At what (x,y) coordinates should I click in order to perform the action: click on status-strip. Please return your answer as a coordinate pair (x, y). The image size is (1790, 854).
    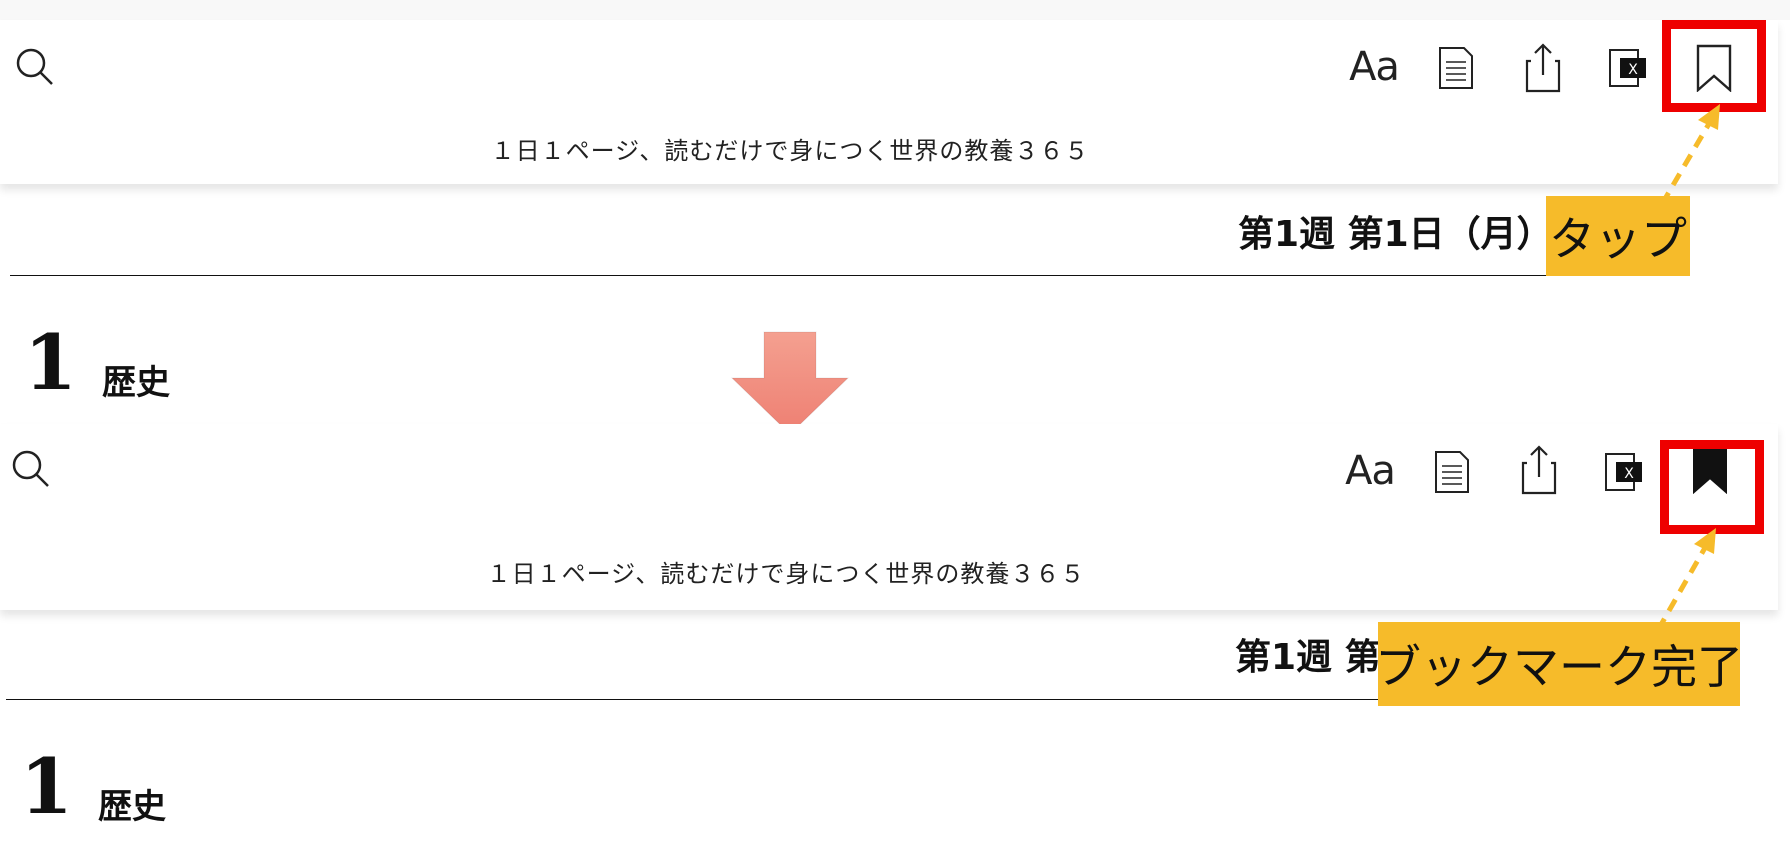
    Looking at the image, I should click on (895, 10).